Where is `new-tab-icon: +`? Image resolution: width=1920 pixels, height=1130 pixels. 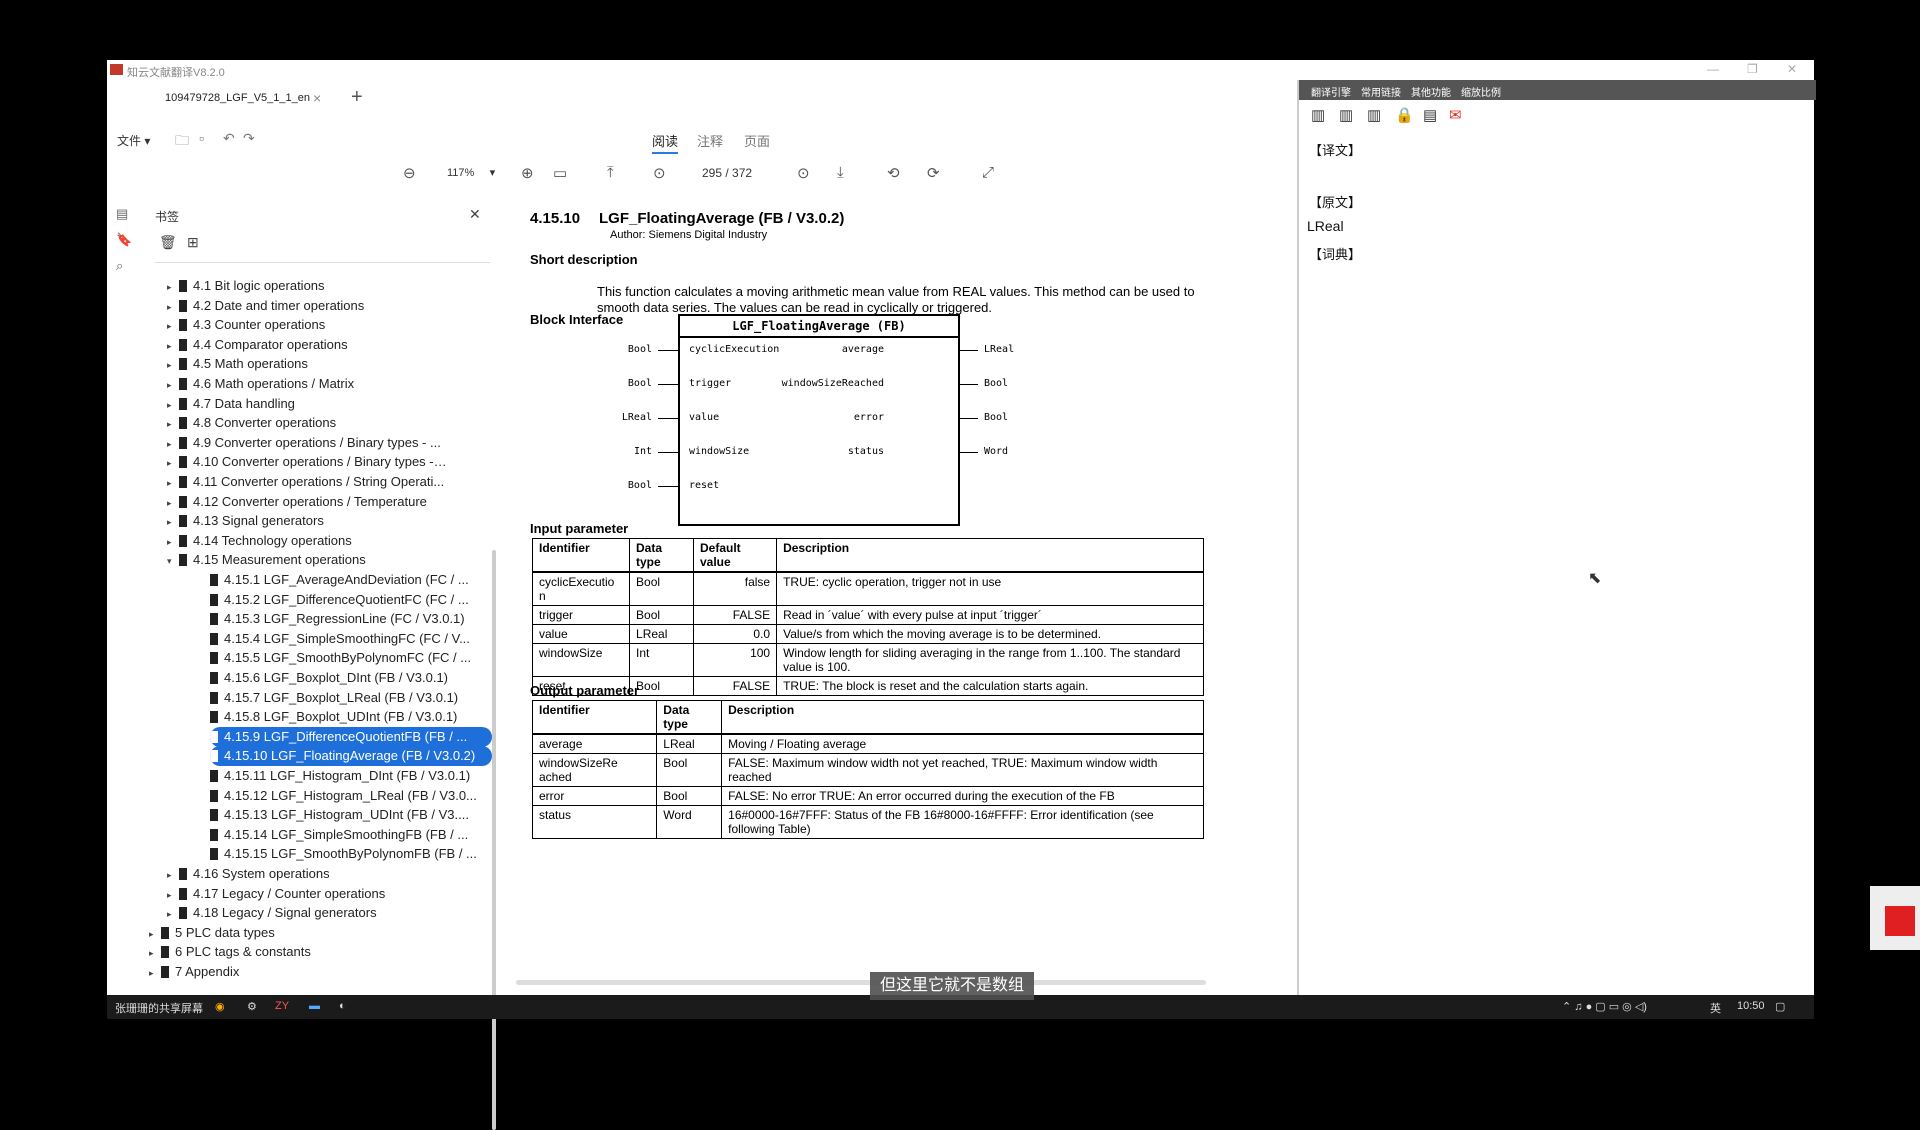 new-tab-icon: + is located at coordinates (357, 97).